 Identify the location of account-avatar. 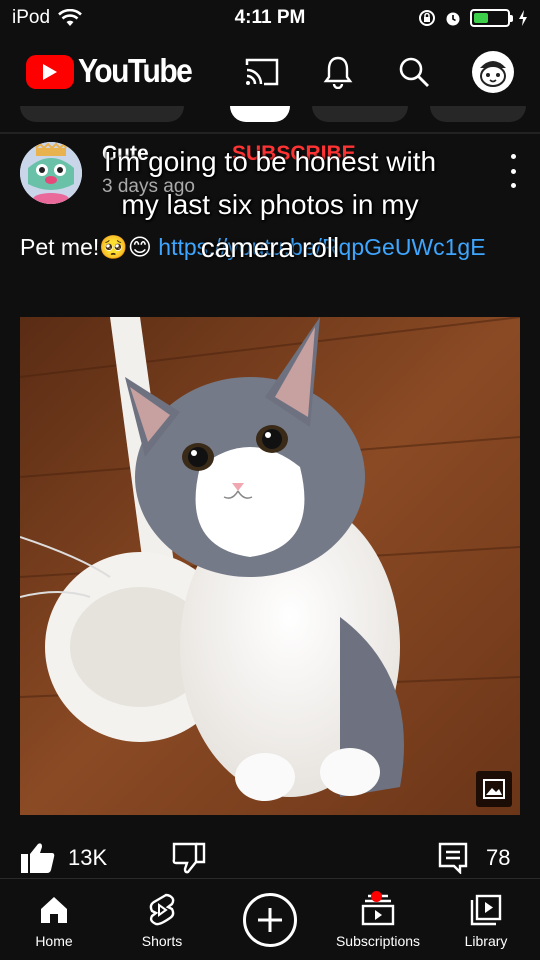
(493, 72).